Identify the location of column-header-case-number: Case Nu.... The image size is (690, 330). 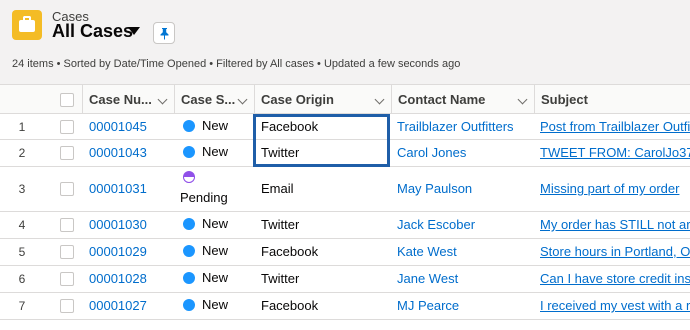
(128, 99).